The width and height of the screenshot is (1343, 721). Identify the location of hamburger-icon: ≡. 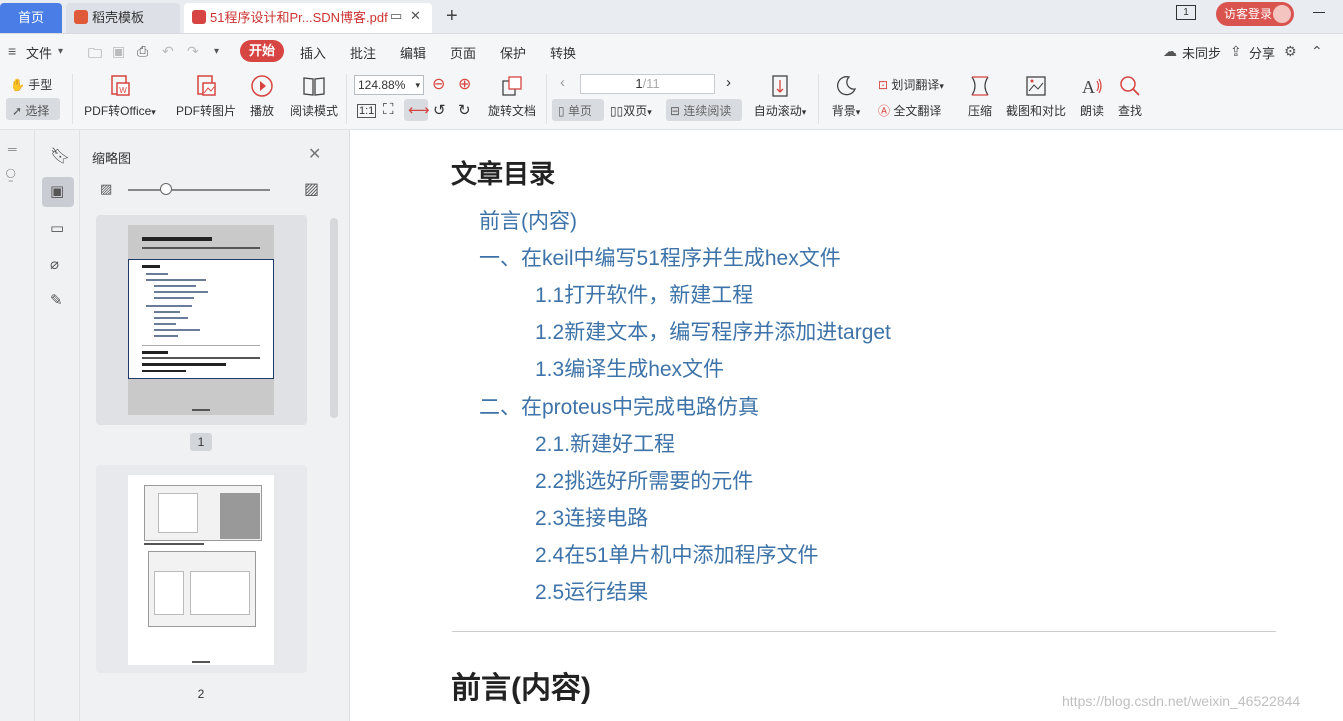
(12, 51).